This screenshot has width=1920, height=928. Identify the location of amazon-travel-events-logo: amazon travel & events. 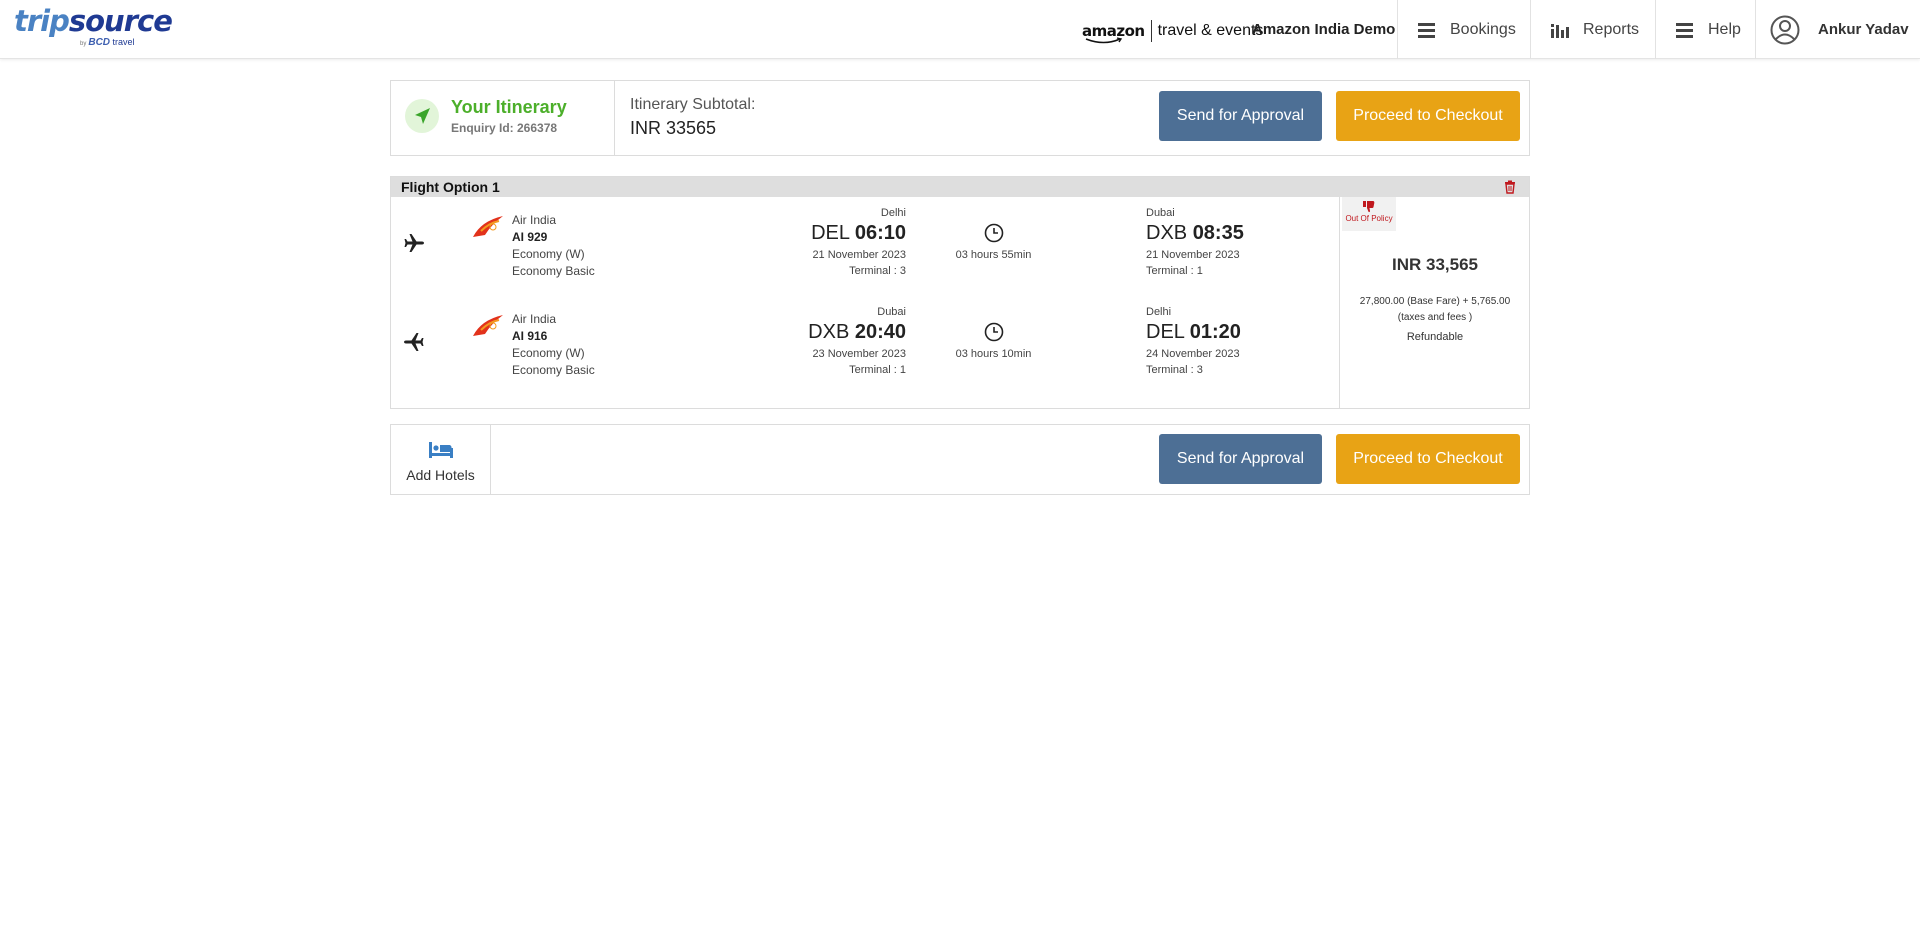
(1173, 31).